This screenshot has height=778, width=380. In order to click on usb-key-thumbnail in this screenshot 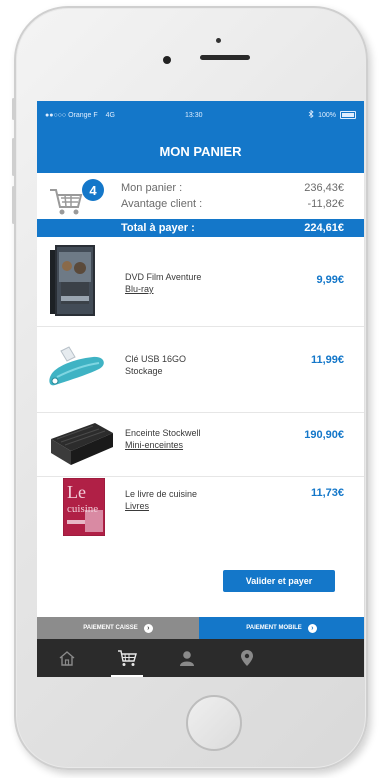, I will do `click(78, 370)`.